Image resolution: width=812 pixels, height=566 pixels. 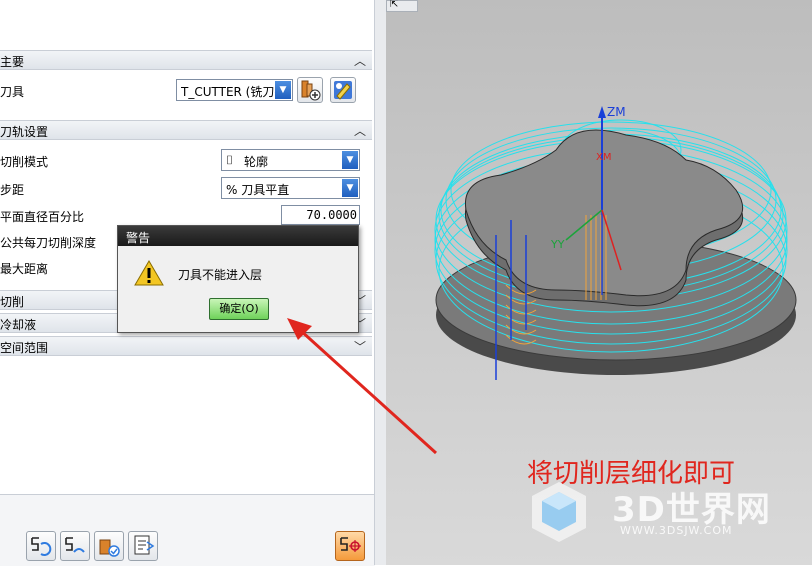 I want to click on generate-icon, so click(x=41, y=546).